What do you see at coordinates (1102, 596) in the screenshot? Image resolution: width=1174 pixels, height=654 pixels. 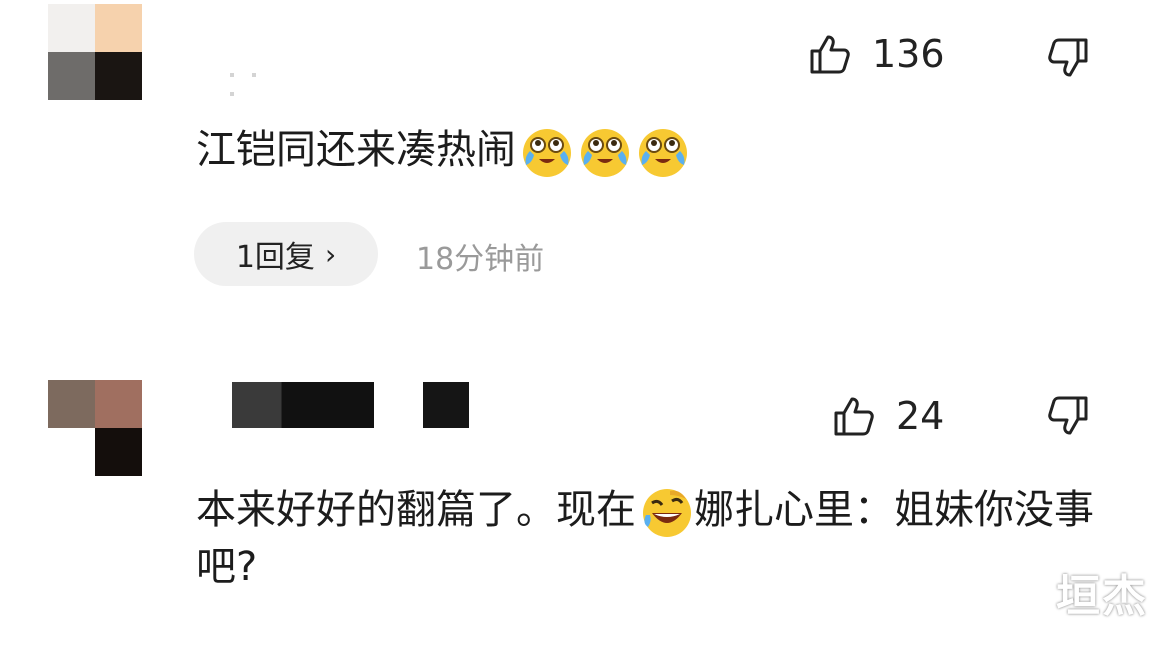 I see `watermark: 垣杰` at bounding box center [1102, 596].